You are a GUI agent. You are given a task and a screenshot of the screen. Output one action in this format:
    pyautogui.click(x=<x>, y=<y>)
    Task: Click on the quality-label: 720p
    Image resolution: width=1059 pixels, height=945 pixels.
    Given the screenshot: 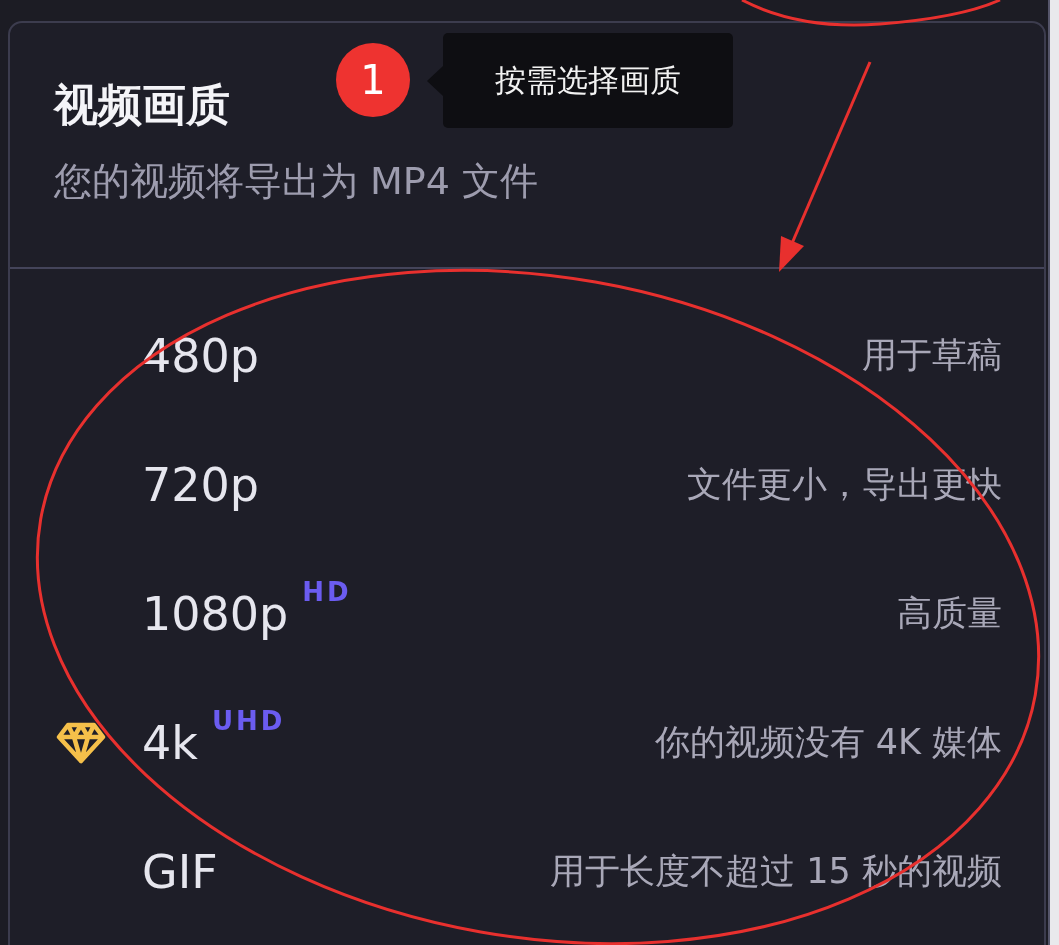 What is the action you would take?
    pyautogui.click(x=200, y=484)
    